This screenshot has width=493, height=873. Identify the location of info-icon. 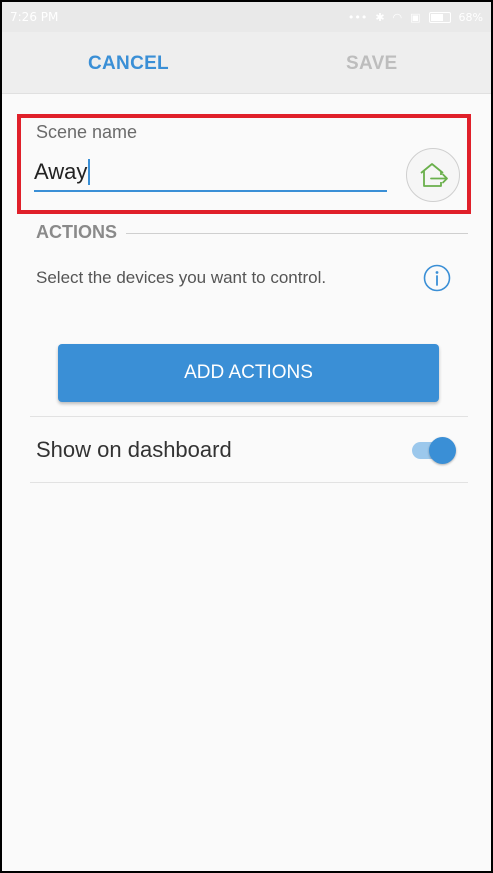
(437, 278).